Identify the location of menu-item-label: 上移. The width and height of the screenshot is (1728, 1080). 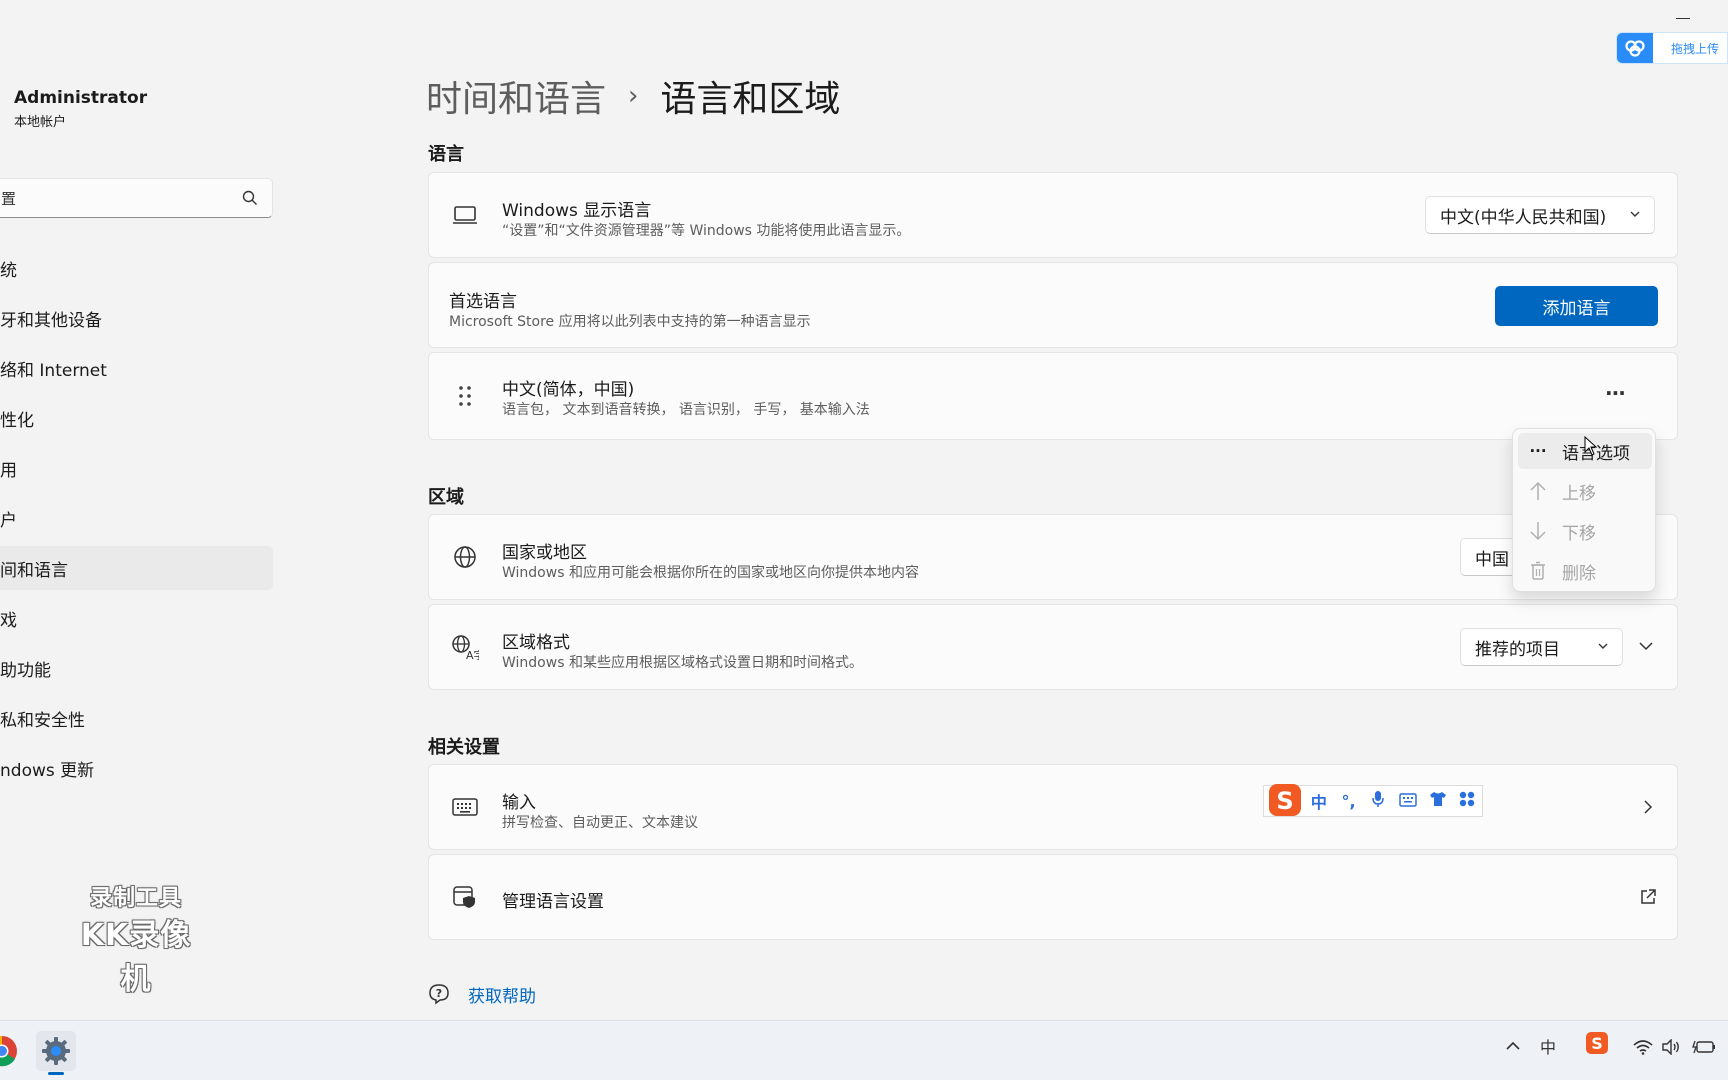
(1579, 493).